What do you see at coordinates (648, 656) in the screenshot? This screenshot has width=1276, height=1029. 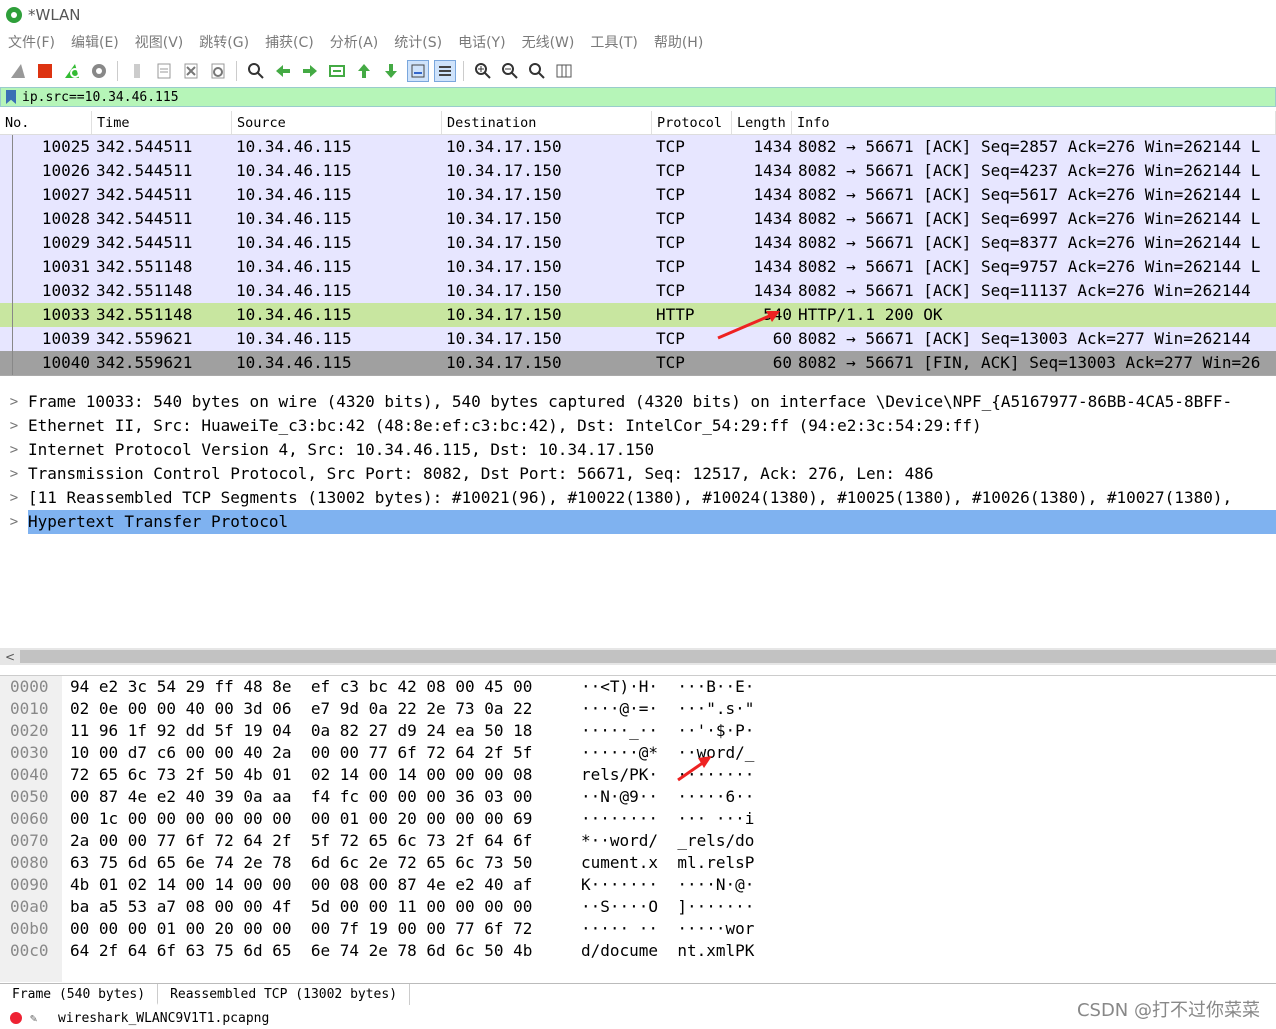 I see `scrollbar-thumb` at bounding box center [648, 656].